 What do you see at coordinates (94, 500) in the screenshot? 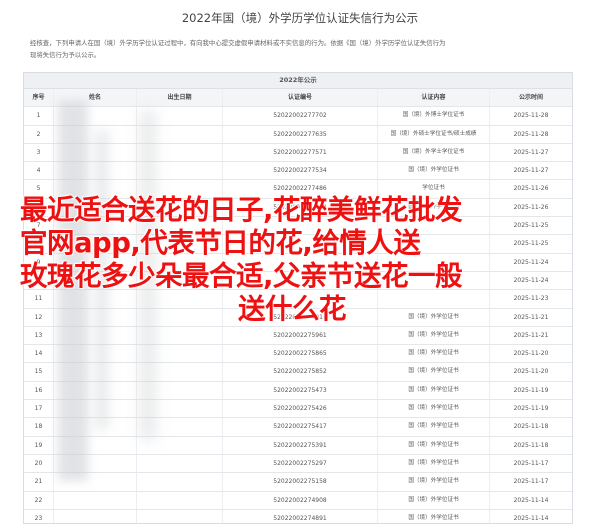
I see `name-cell` at bounding box center [94, 500].